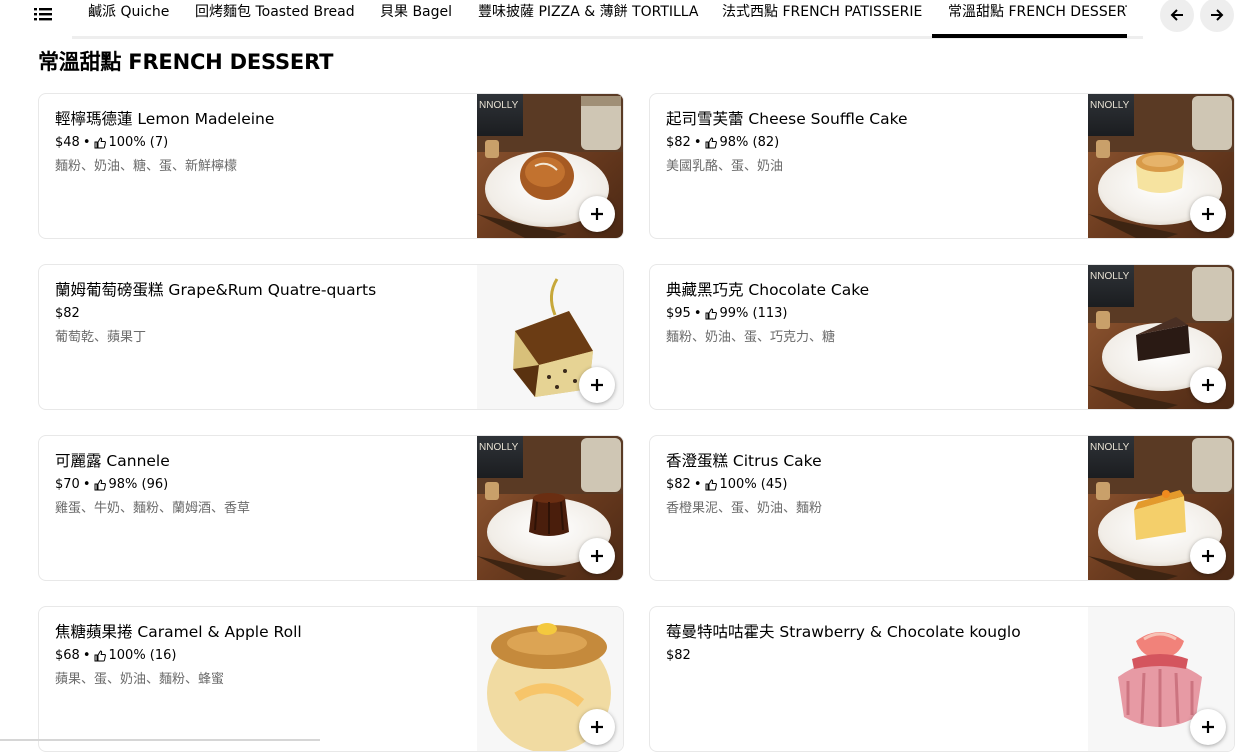 This screenshot has height=752, width=1247. I want to click on item-rating: 98% (96), so click(138, 484).